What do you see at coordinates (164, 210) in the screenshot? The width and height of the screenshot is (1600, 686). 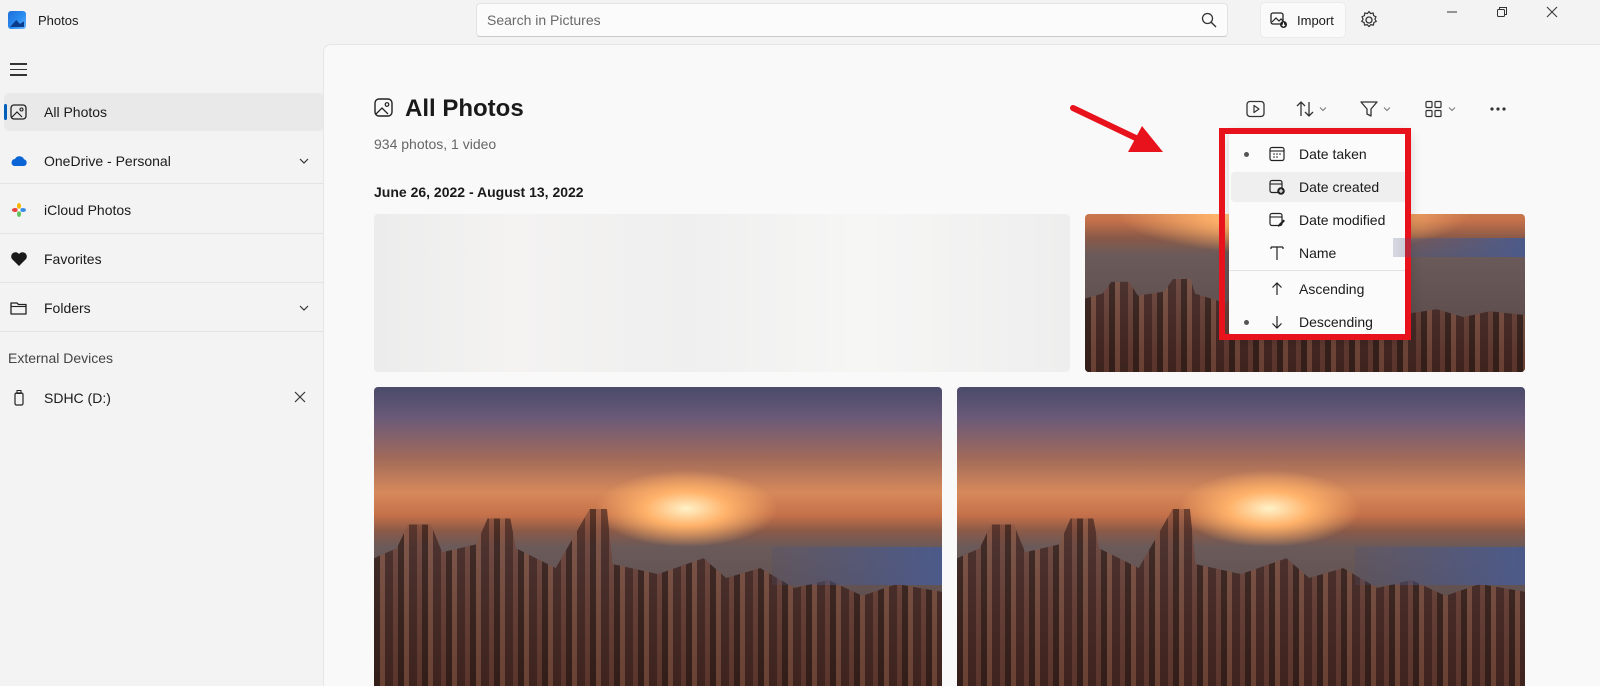 I see `sidebar-item-icloud: iCloud Photos` at bounding box center [164, 210].